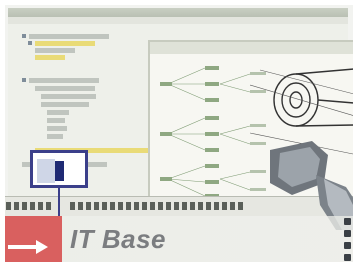  I want to click on thumbnail-panel, so click(46, 171).